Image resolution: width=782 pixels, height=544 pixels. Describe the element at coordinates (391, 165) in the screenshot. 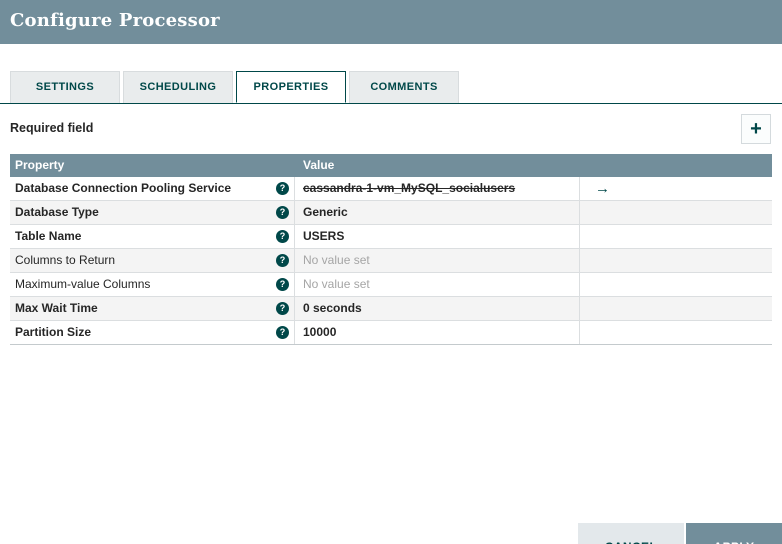

I see `table-header: Property Value` at that location.